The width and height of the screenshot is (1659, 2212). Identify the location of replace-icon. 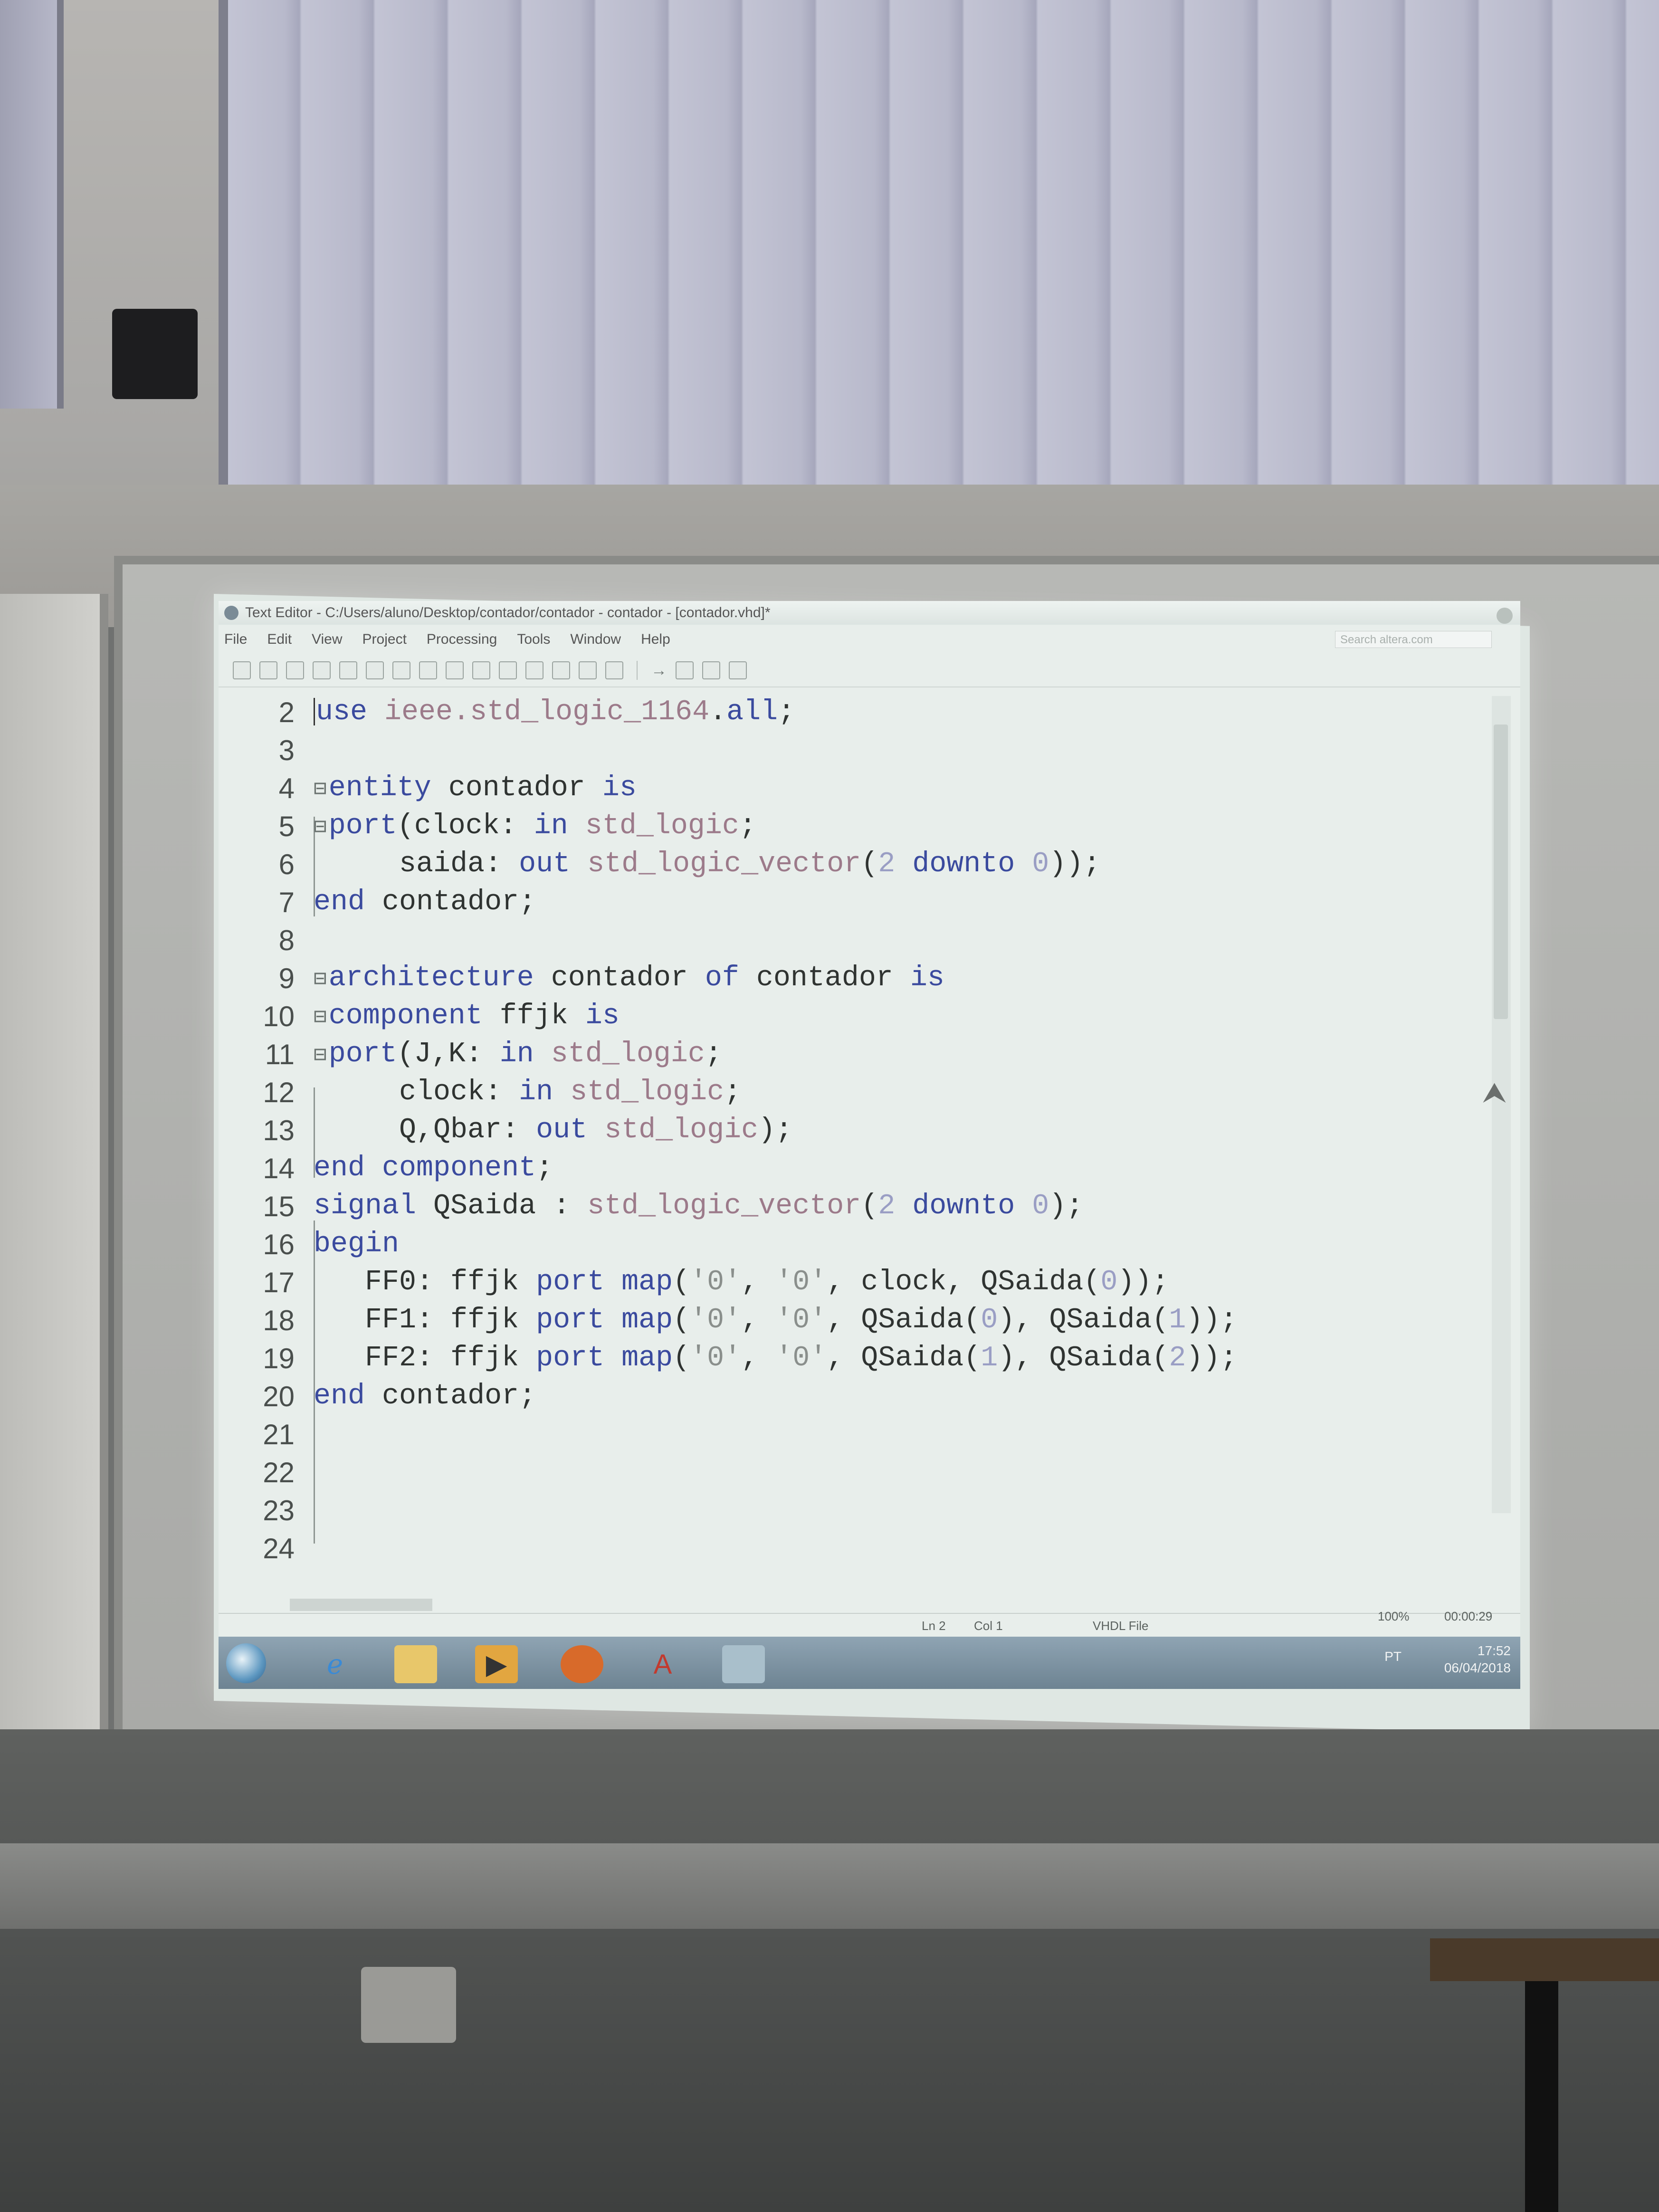
(295, 670).